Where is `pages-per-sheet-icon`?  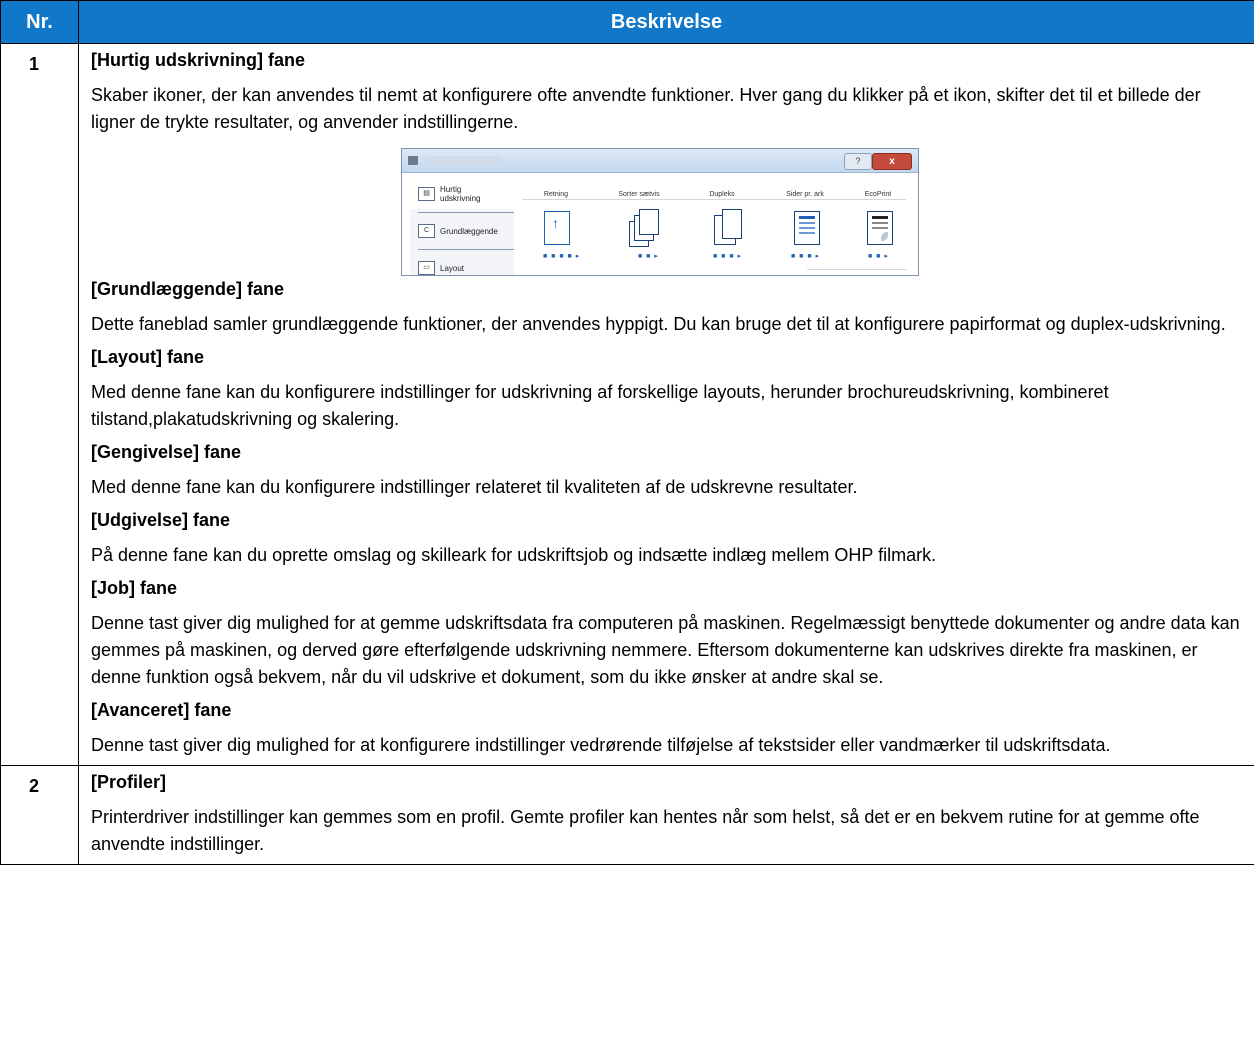 pages-per-sheet-icon is located at coordinates (807, 228).